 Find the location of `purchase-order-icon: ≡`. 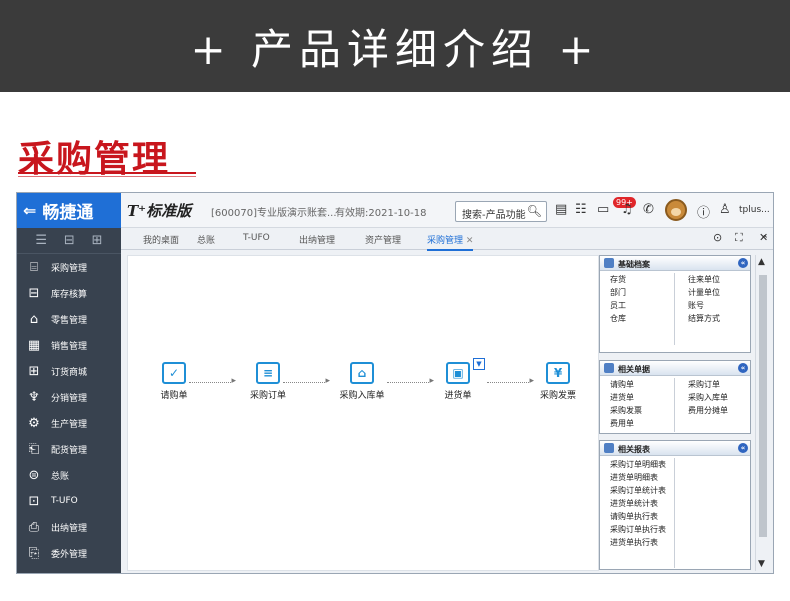

purchase-order-icon: ≡ is located at coordinates (268, 373).